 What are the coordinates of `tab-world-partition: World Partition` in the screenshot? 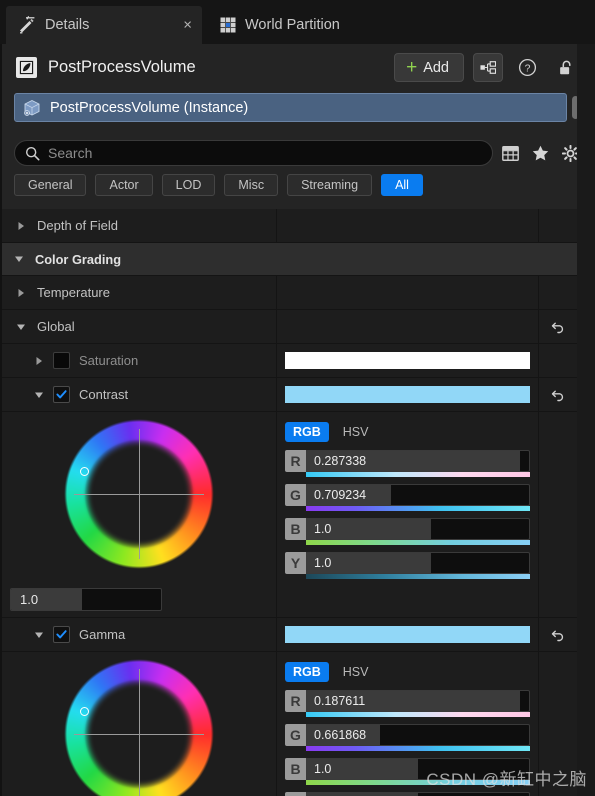 It's located at (280, 25).